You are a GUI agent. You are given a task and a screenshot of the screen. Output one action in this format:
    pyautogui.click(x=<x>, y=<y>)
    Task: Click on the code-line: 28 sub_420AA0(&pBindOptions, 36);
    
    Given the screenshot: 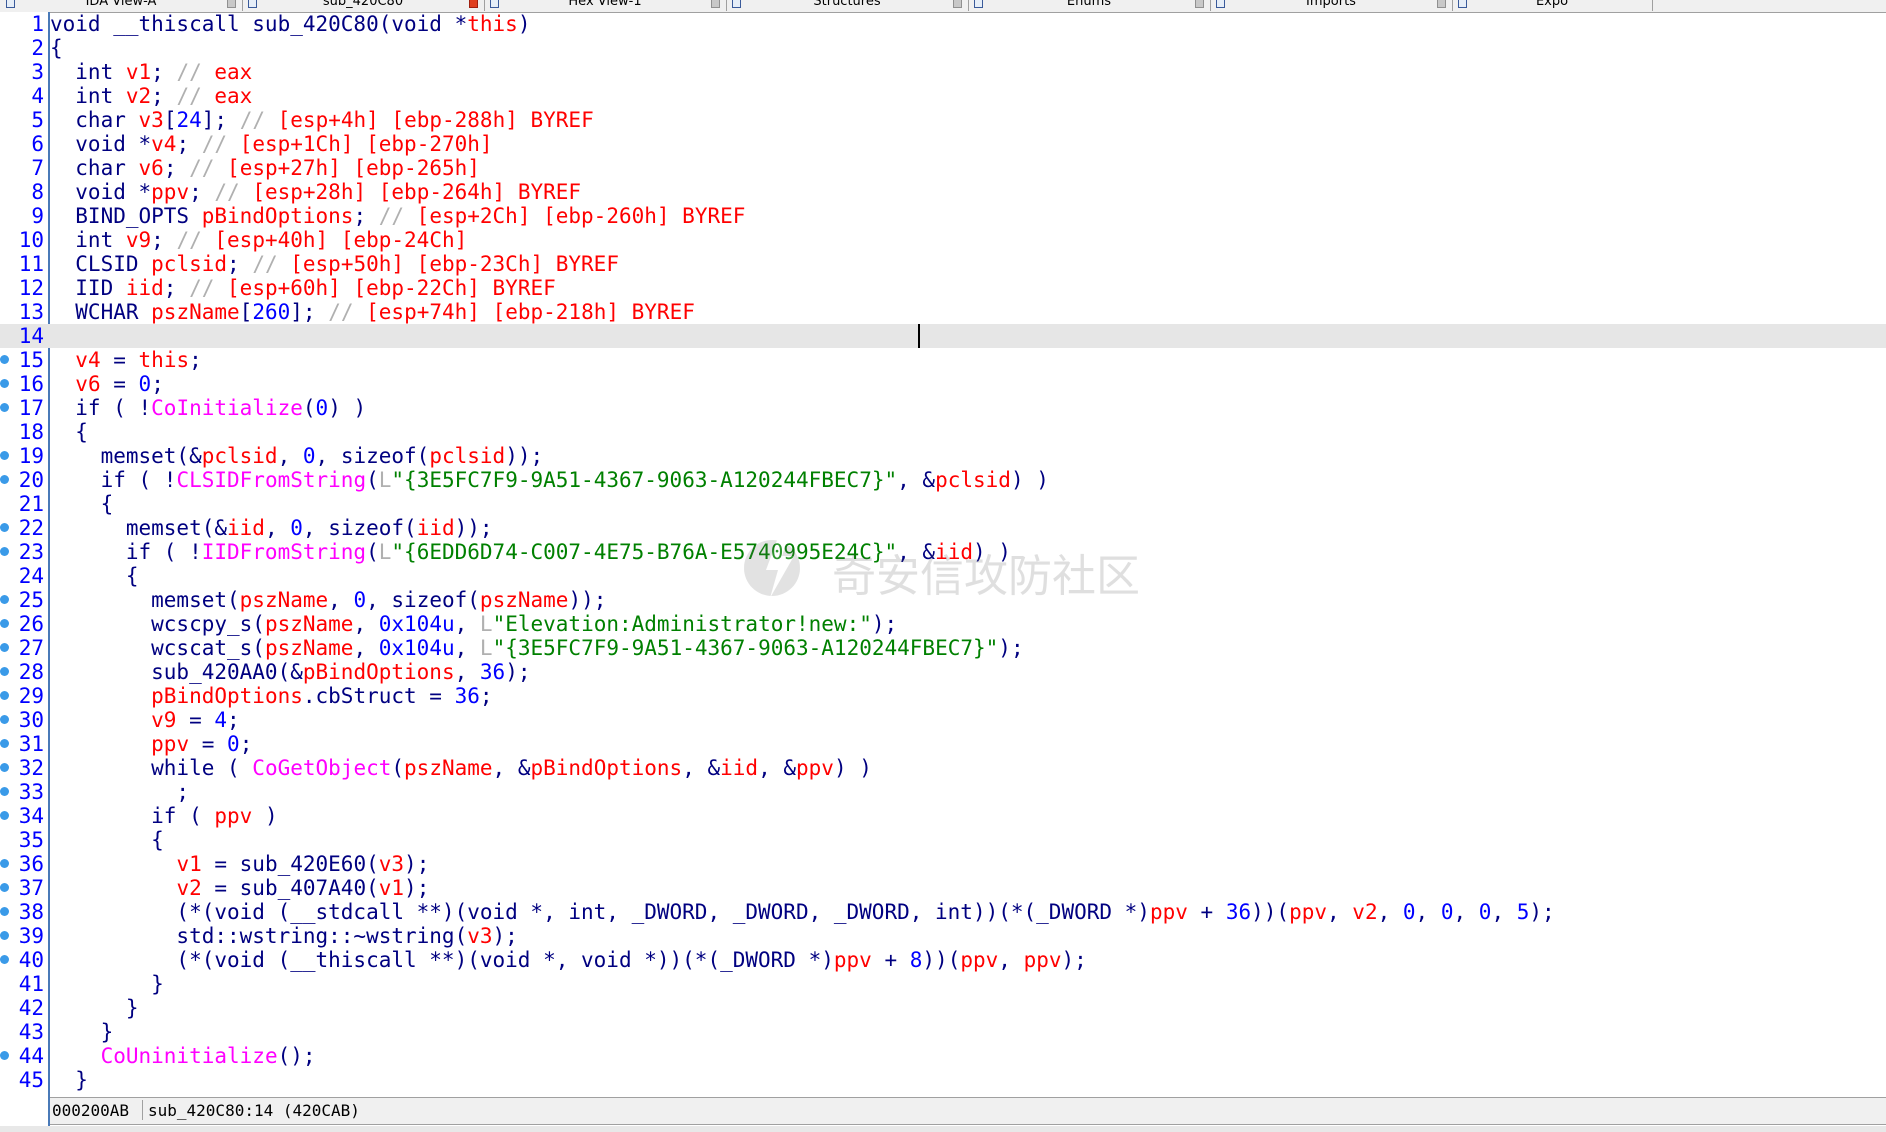 What is the action you would take?
    pyautogui.click(x=943, y=672)
    